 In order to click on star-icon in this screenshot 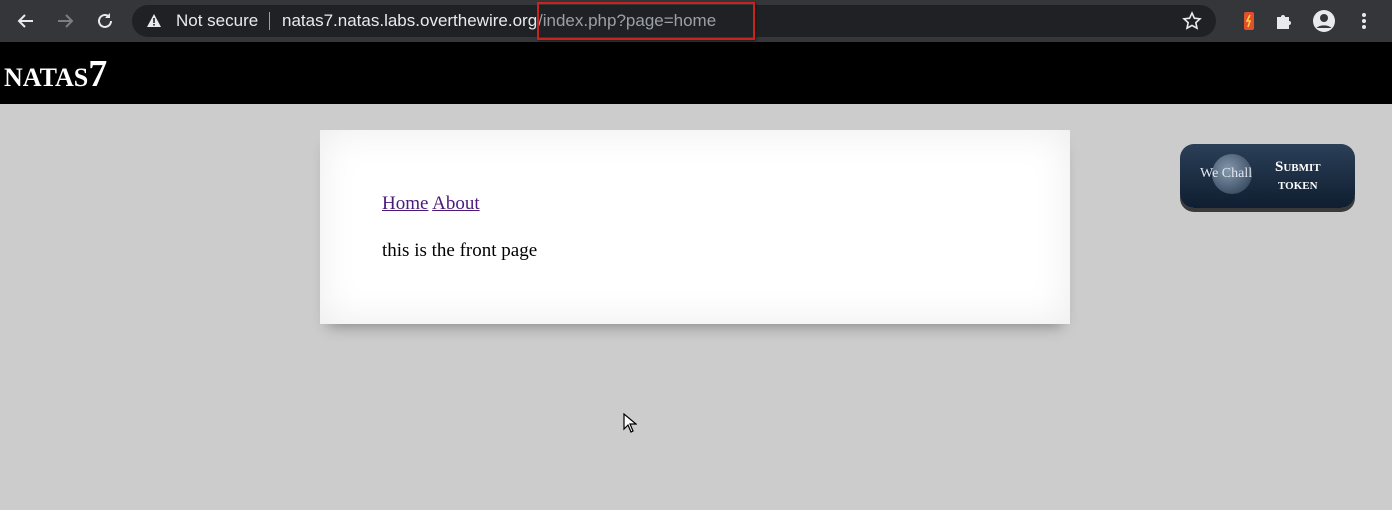, I will do `click(1192, 21)`.